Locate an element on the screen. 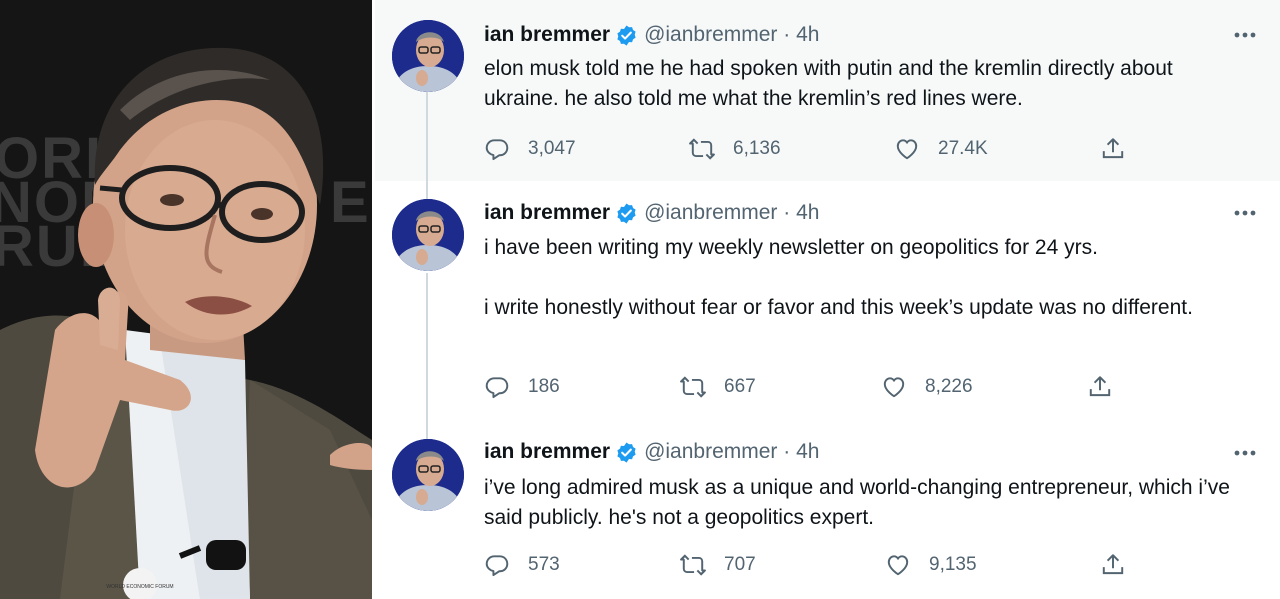 Image resolution: width=1280 pixels, height=599 pixels. like-count: 8,226 is located at coordinates (949, 386).